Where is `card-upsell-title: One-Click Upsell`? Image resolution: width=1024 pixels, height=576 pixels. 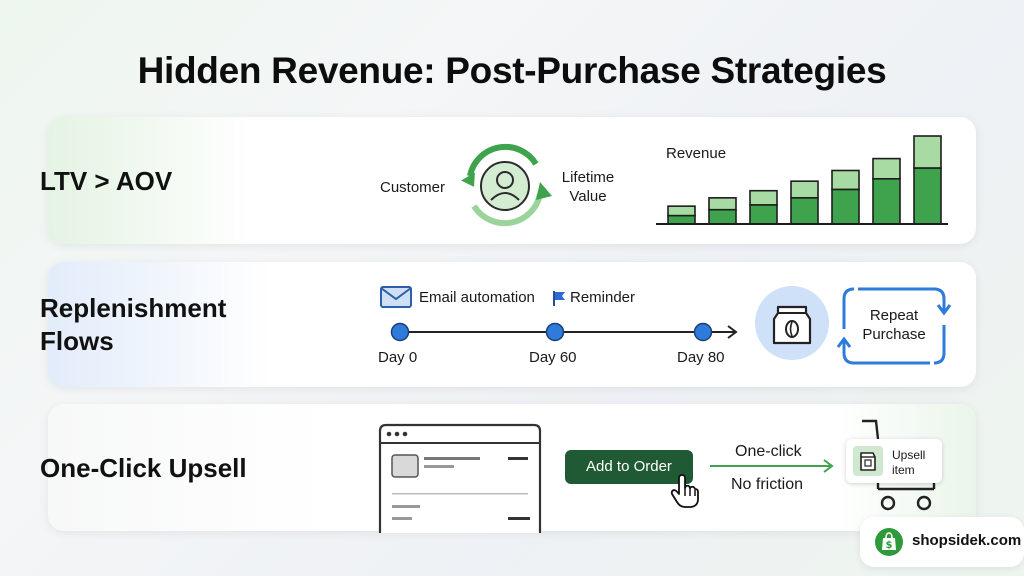 card-upsell-title: One-Click Upsell is located at coordinates (143, 468).